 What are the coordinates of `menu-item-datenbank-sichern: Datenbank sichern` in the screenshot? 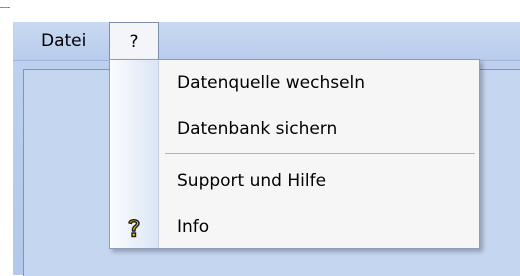 It's located at (294, 129).